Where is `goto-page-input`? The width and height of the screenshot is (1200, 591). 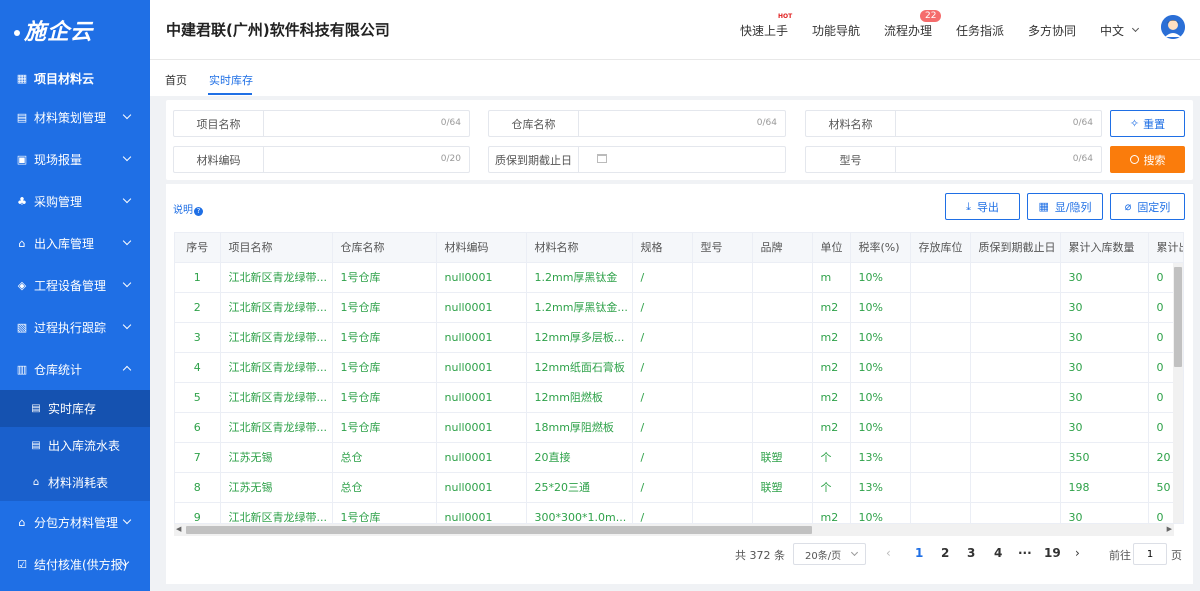 goto-page-input is located at coordinates (1150, 554).